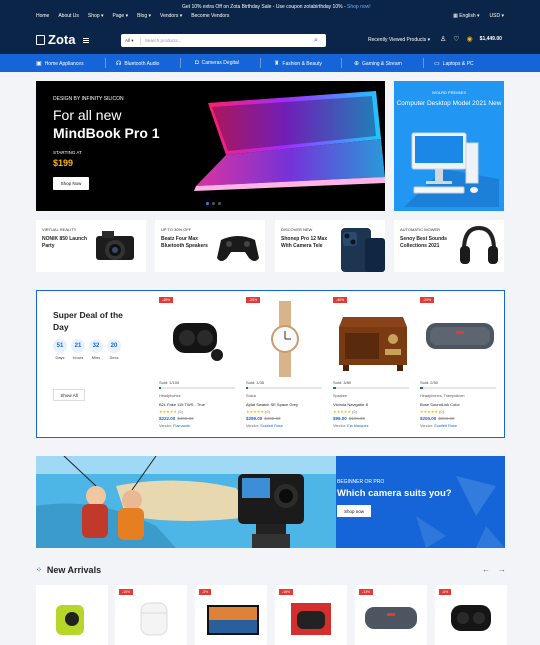  I want to click on logo-text: Zota, so click(62, 39).